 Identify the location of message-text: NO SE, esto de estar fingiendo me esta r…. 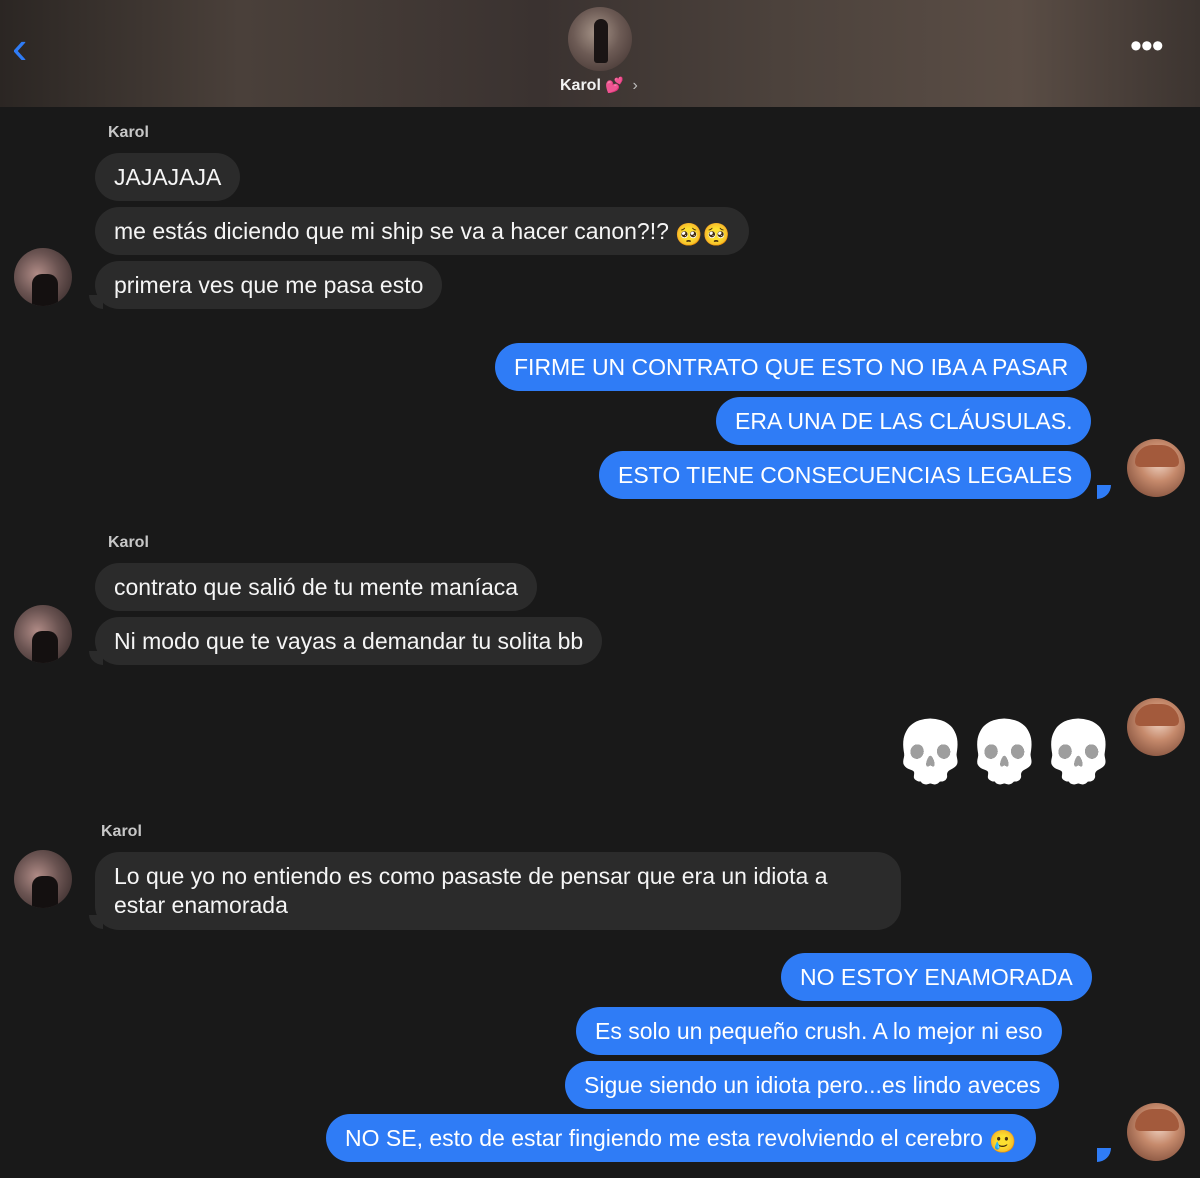
(664, 1138).